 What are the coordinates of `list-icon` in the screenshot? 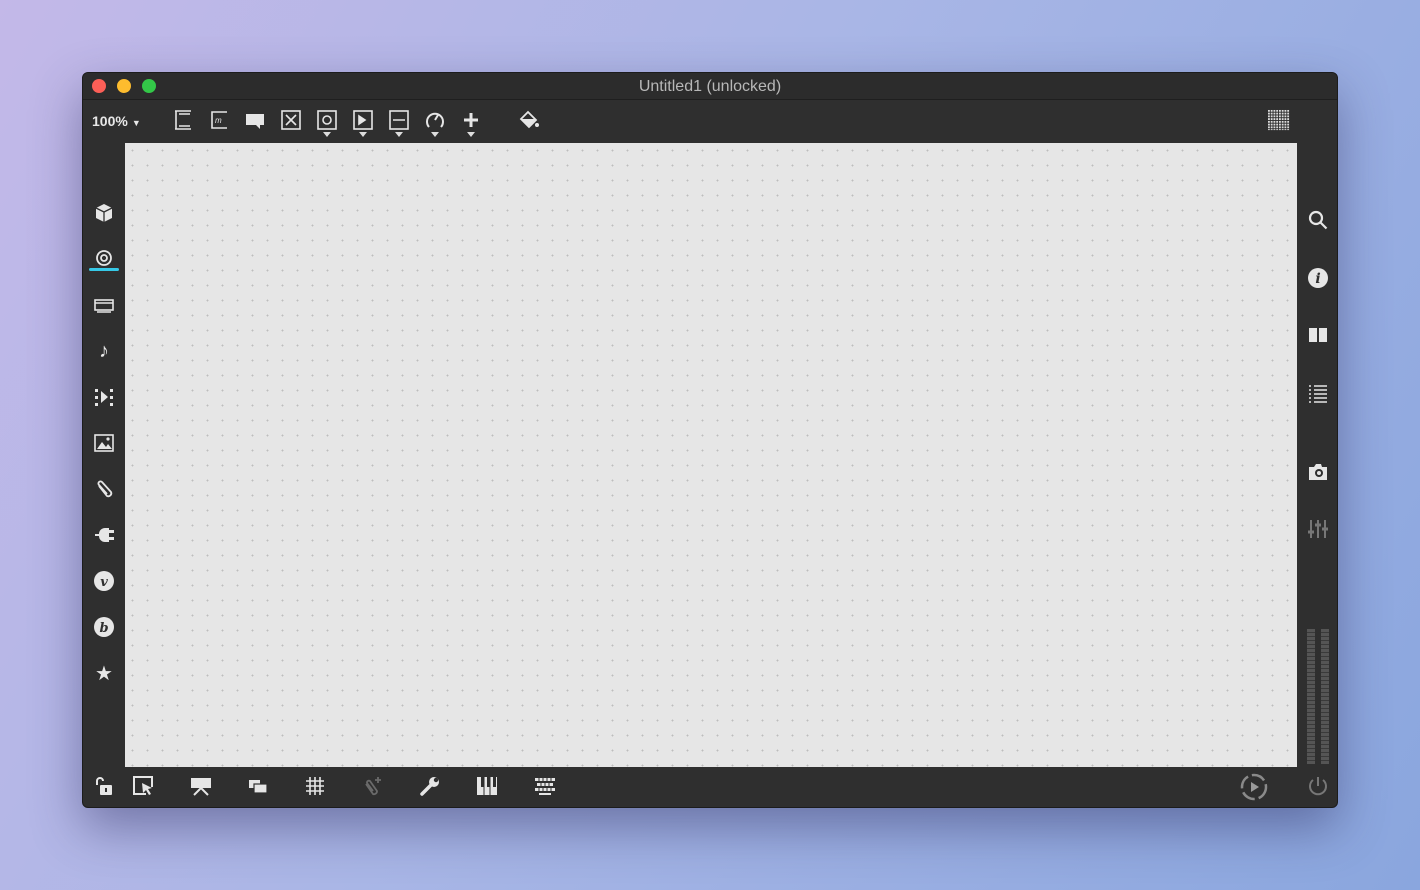 It's located at (1318, 393).